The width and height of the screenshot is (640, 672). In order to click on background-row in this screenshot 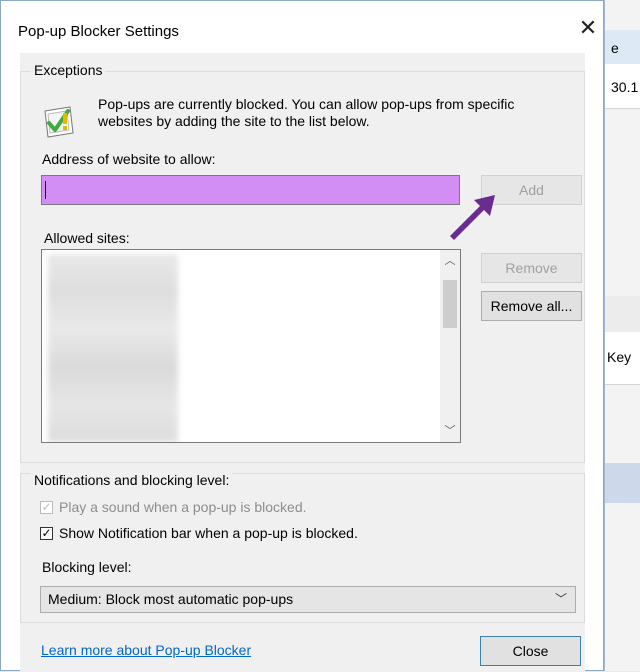, I will do `click(622, 314)`.